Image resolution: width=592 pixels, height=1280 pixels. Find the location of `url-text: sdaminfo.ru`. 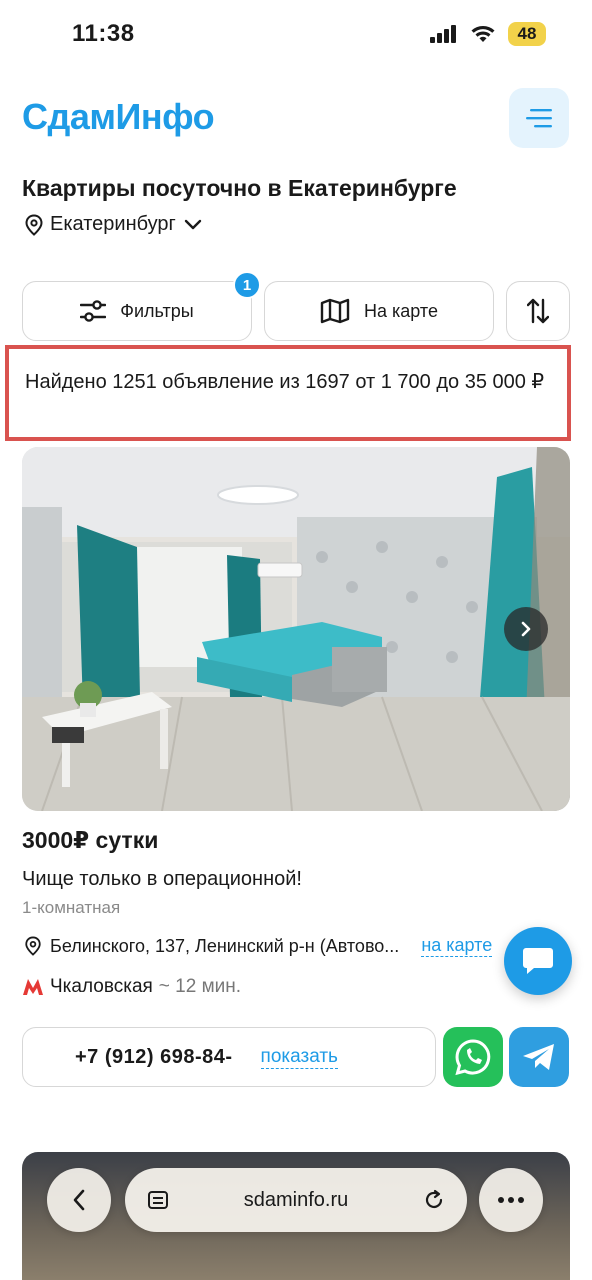

url-text: sdaminfo.ru is located at coordinates (296, 1199).